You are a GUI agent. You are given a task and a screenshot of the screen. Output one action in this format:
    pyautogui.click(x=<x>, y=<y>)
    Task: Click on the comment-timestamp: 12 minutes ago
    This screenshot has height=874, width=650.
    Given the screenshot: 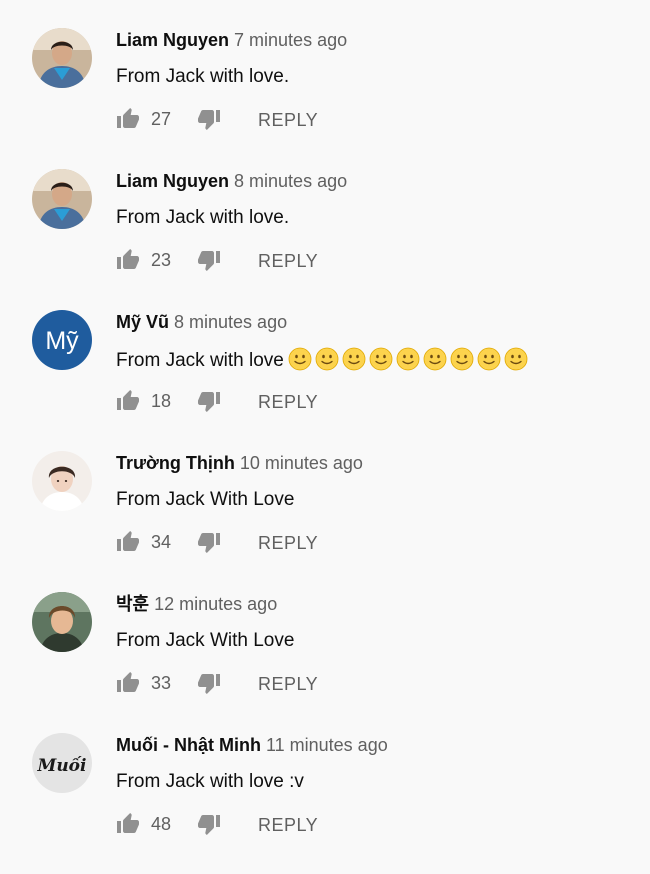 What is the action you would take?
    pyautogui.click(x=215, y=604)
    